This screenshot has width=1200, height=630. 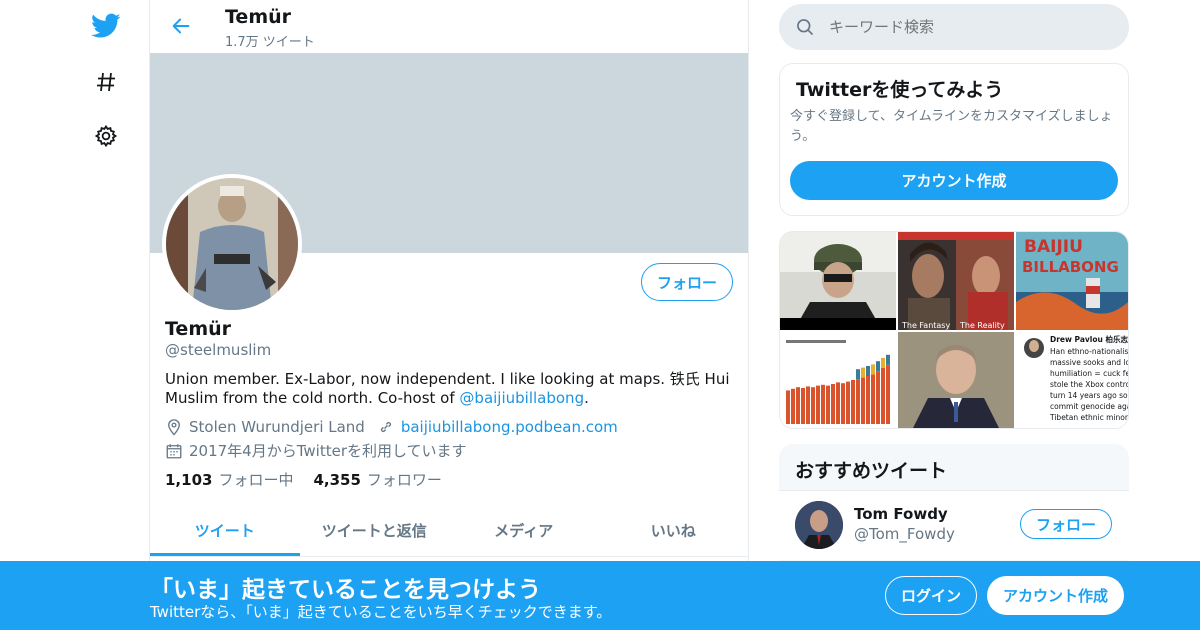 What do you see at coordinates (951, 126) in the screenshot?
I see `signup-card-text: 今すぐ登録して、タイムラインをカスタマイズしましょう。` at bounding box center [951, 126].